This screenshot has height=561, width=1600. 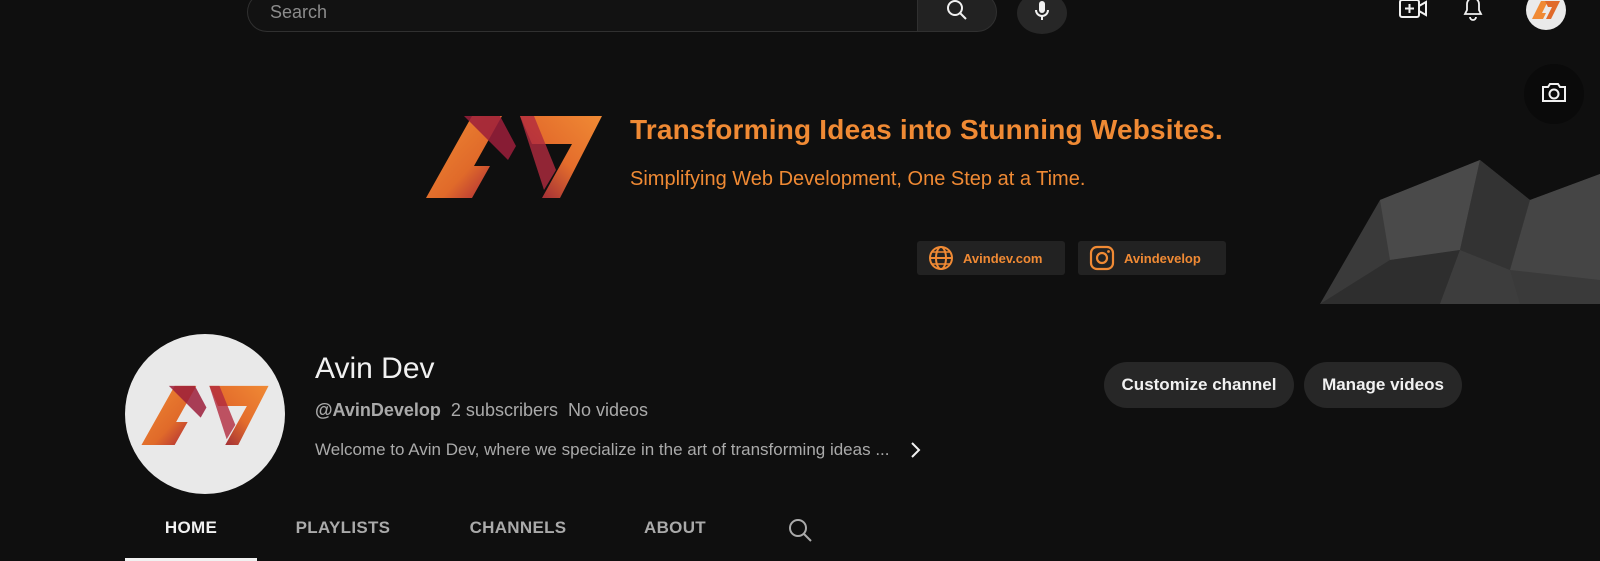 What do you see at coordinates (375, 368) in the screenshot?
I see `channel-name: Avin Dev` at bounding box center [375, 368].